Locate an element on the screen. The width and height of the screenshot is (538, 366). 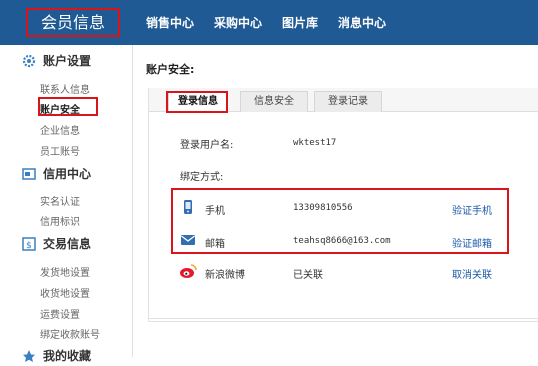
sidebar-item-ship-from: 发货地设置 is located at coordinates (65, 271).